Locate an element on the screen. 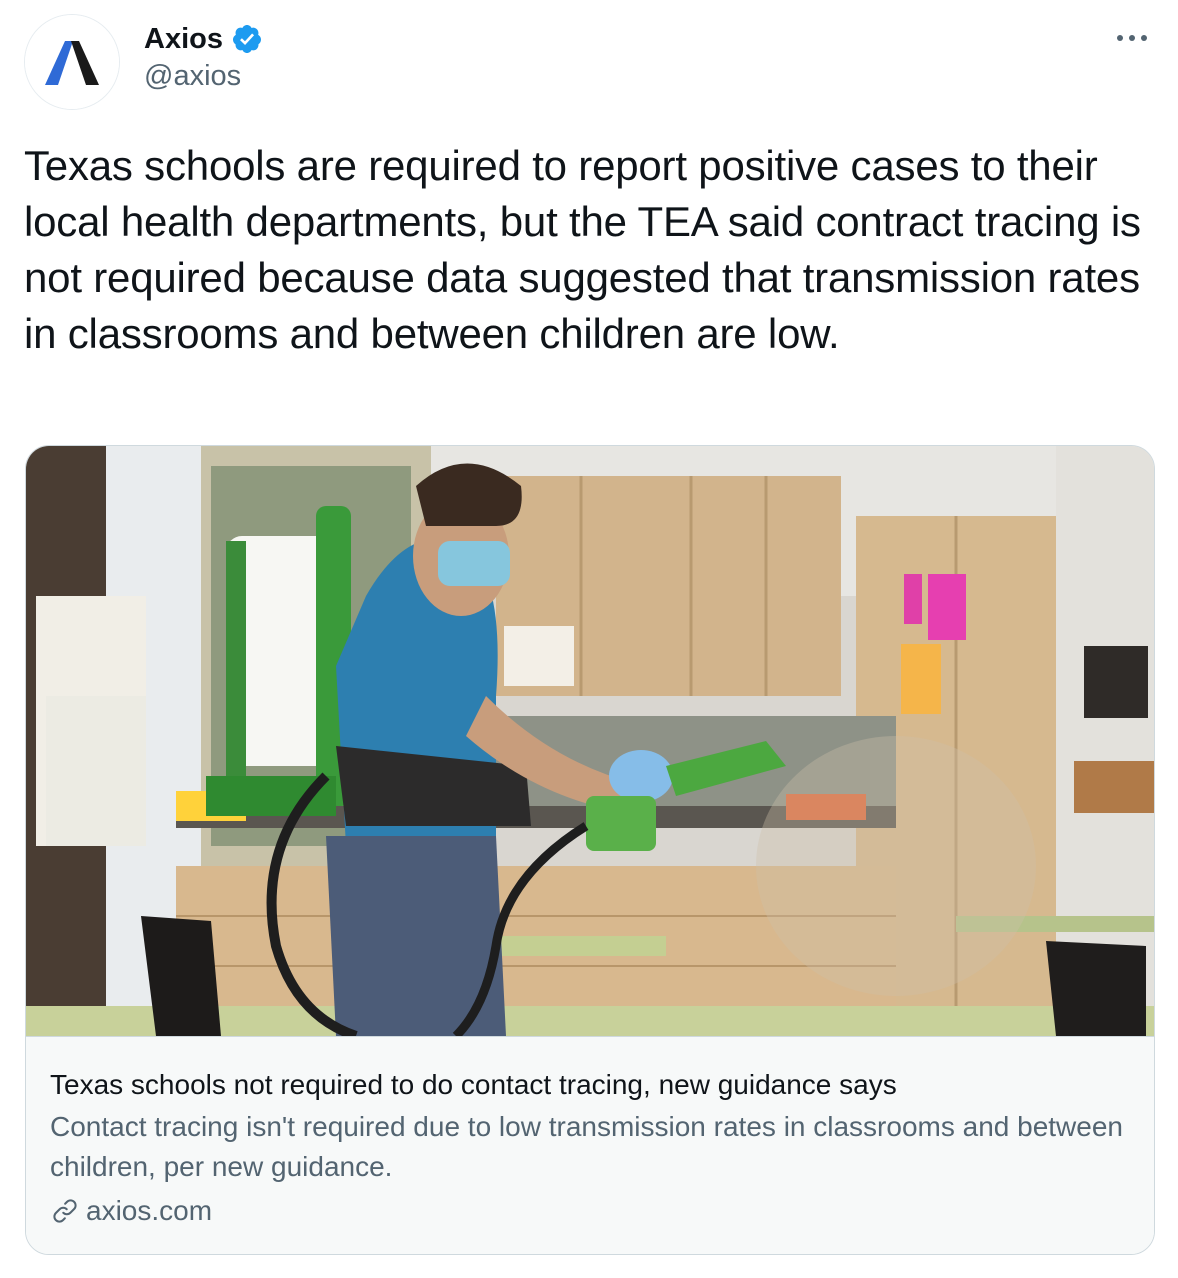  more-options-button is located at coordinates (1132, 38).